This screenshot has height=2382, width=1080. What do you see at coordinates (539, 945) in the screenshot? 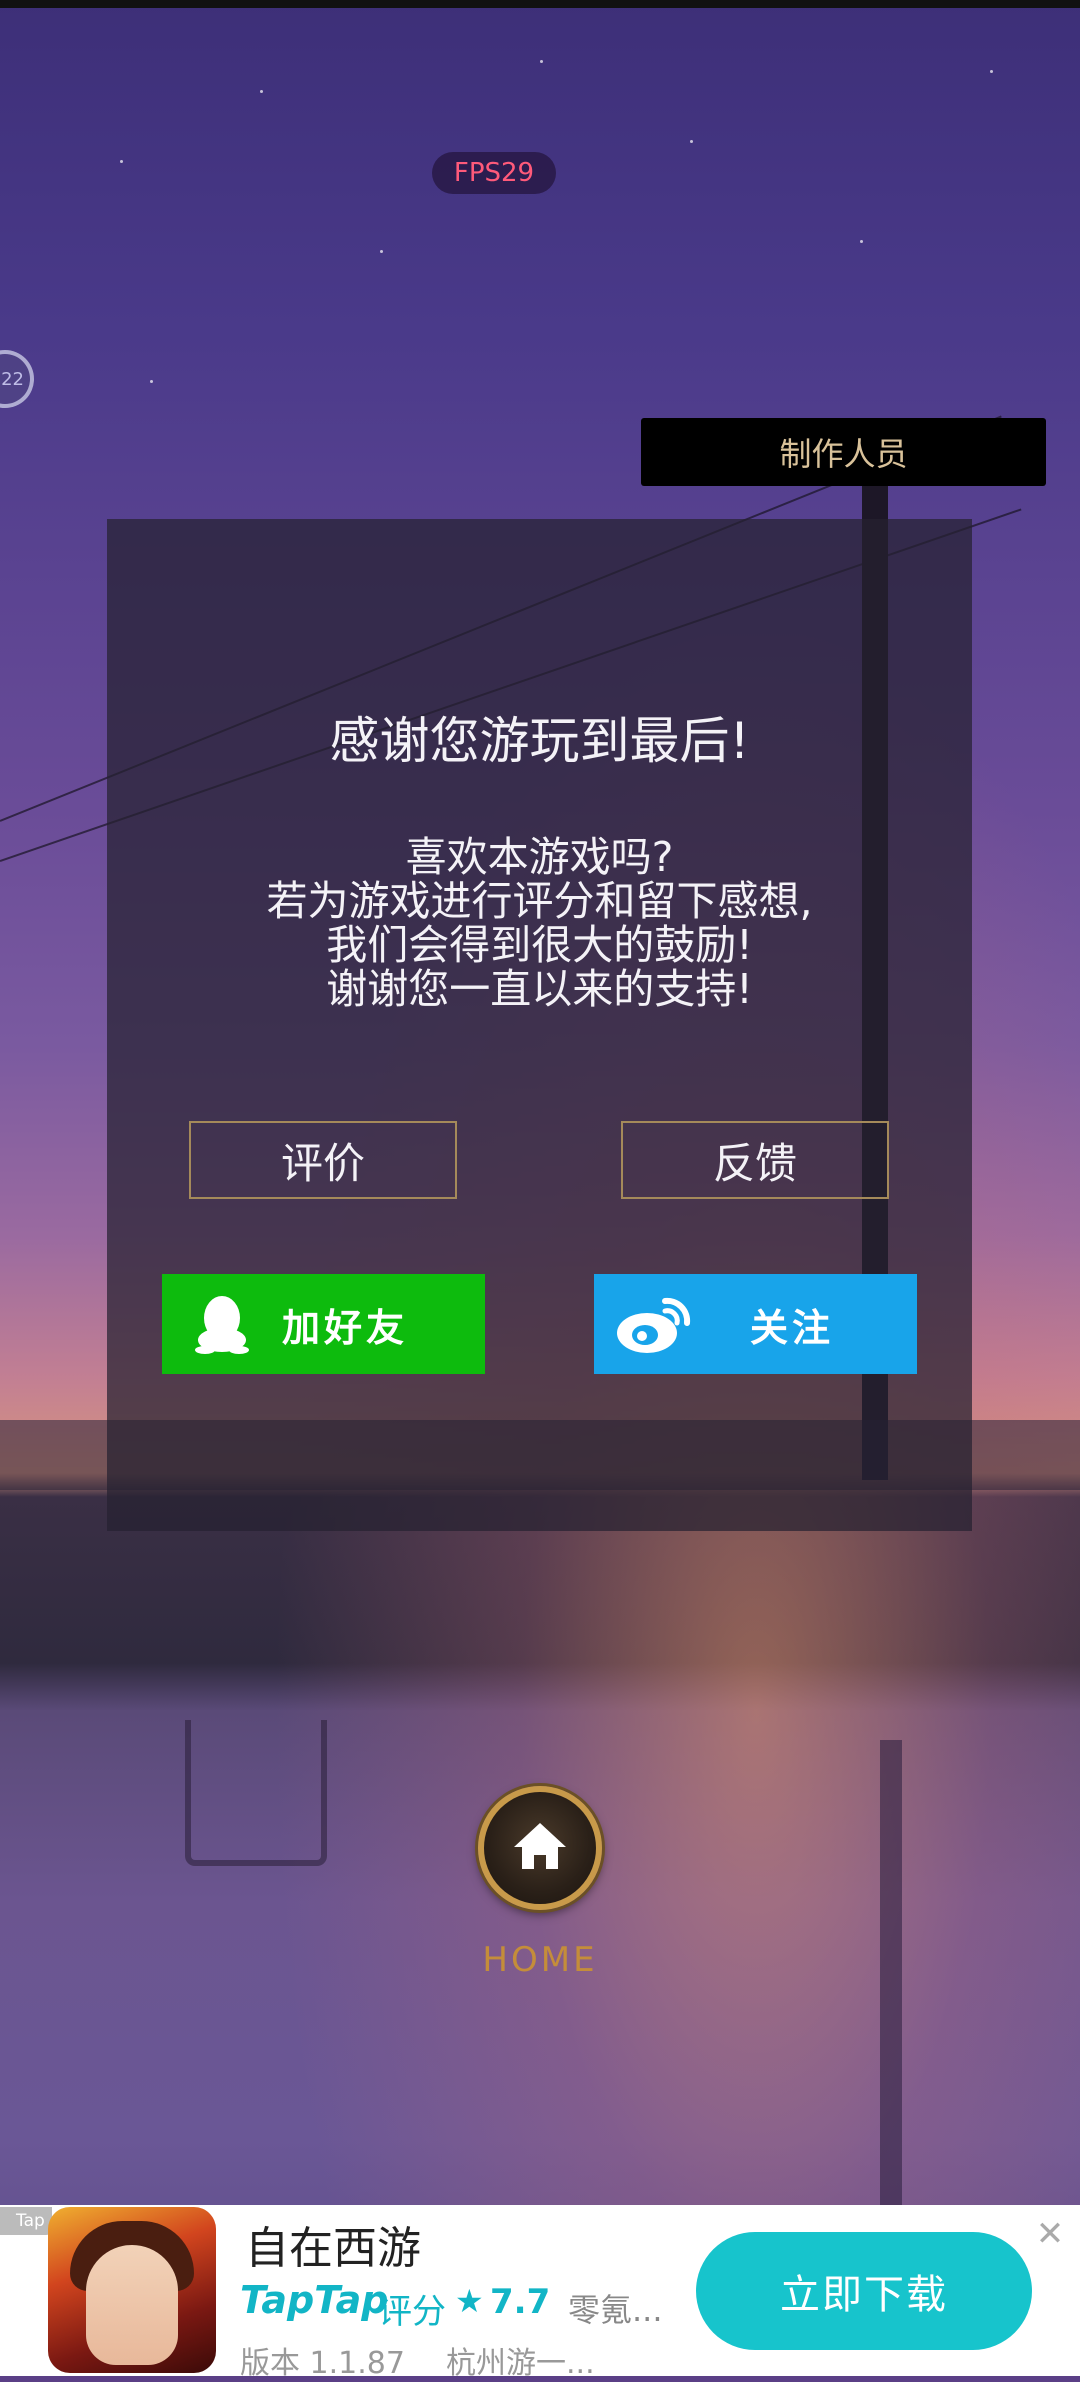
I see `message-line: 我们会得到很大的鼓励!` at bounding box center [539, 945].